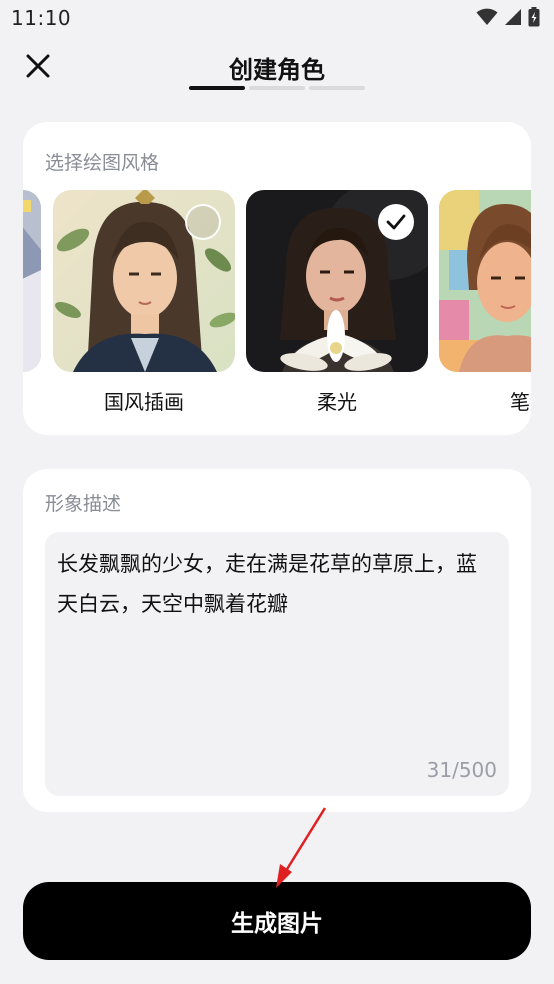 This screenshot has height=984, width=554. I want to click on style-item-bichu: 笔触, so click(485, 302).